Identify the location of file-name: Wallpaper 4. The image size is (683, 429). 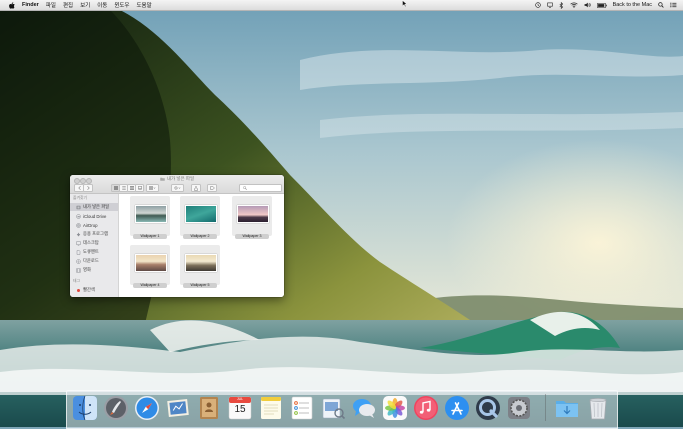
(150, 285).